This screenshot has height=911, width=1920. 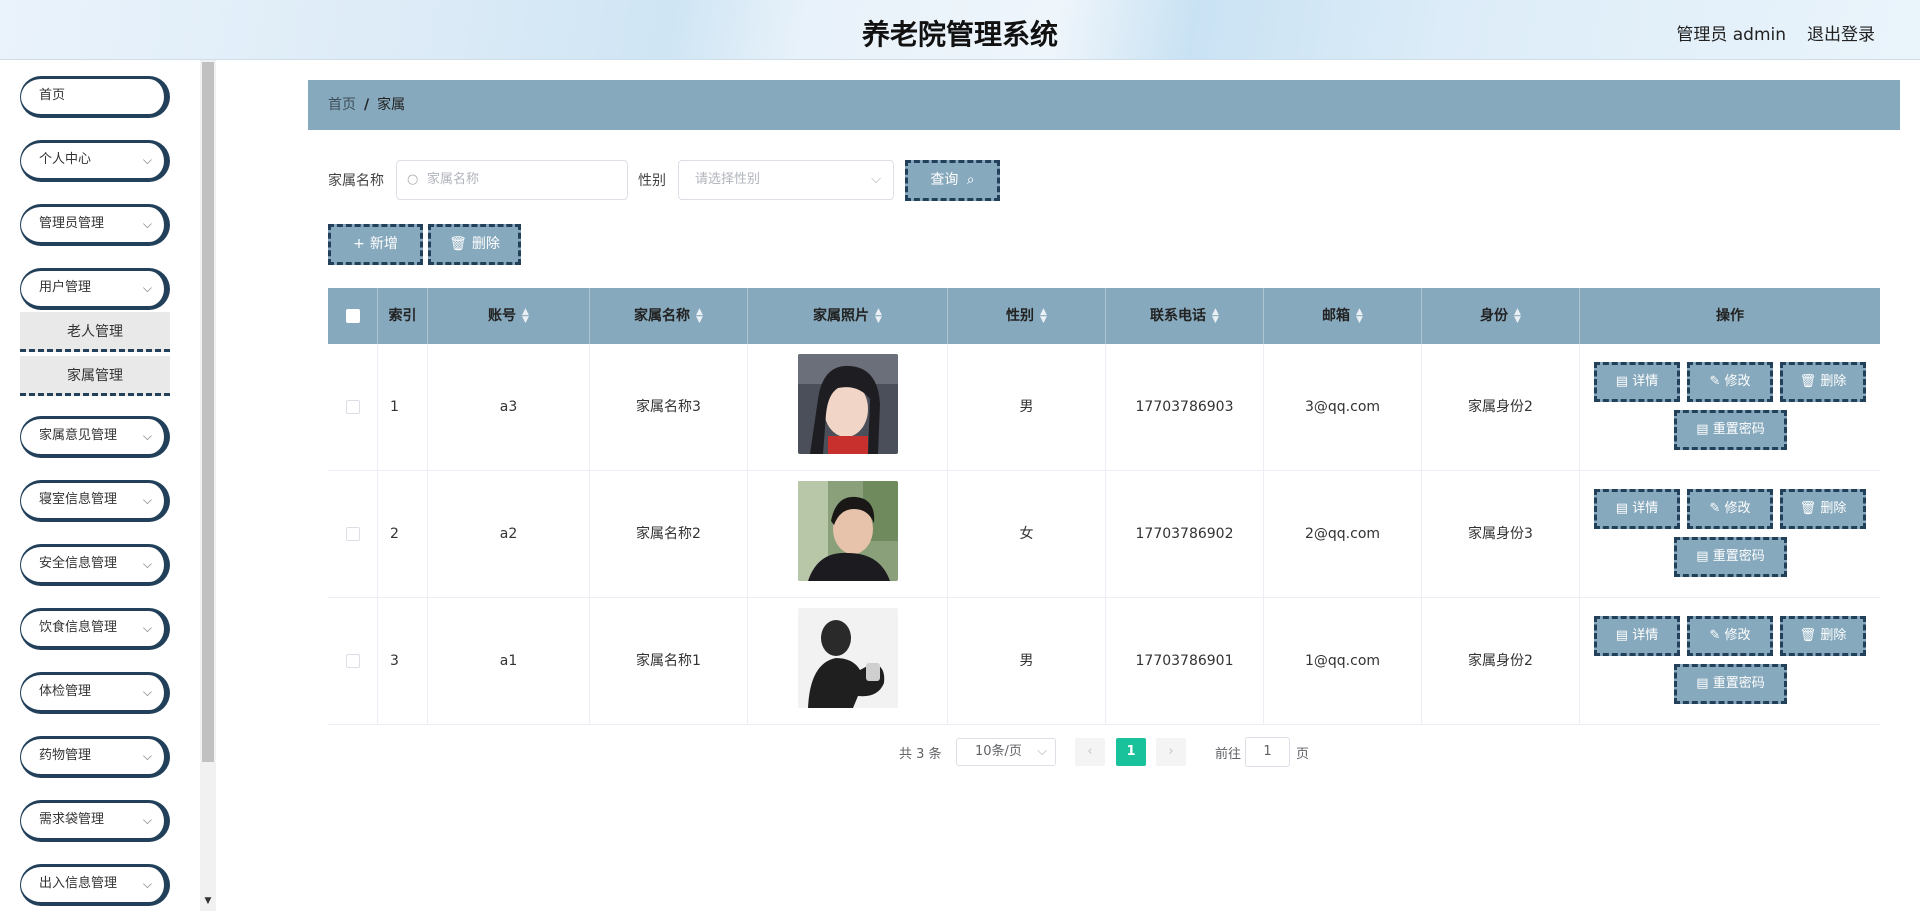 I want to click on page-size-select: 10条/页 ⌵, so click(x=1006, y=752).